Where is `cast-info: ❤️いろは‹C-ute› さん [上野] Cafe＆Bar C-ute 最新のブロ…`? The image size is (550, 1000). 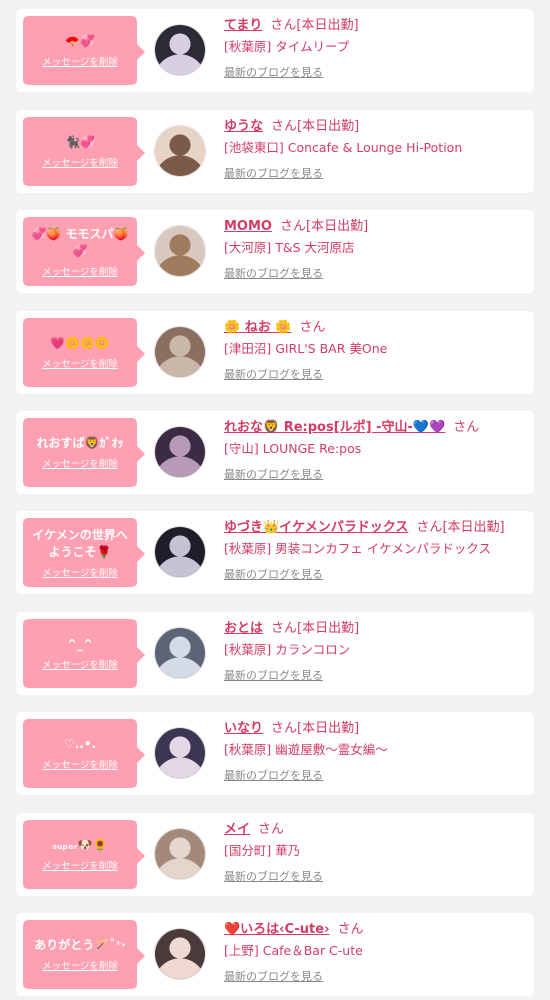 cast-info: ❤️いろは‹C-ute› さん [上野] Cafe＆Bar C-ute 最新のブロ… is located at coordinates (376, 952).